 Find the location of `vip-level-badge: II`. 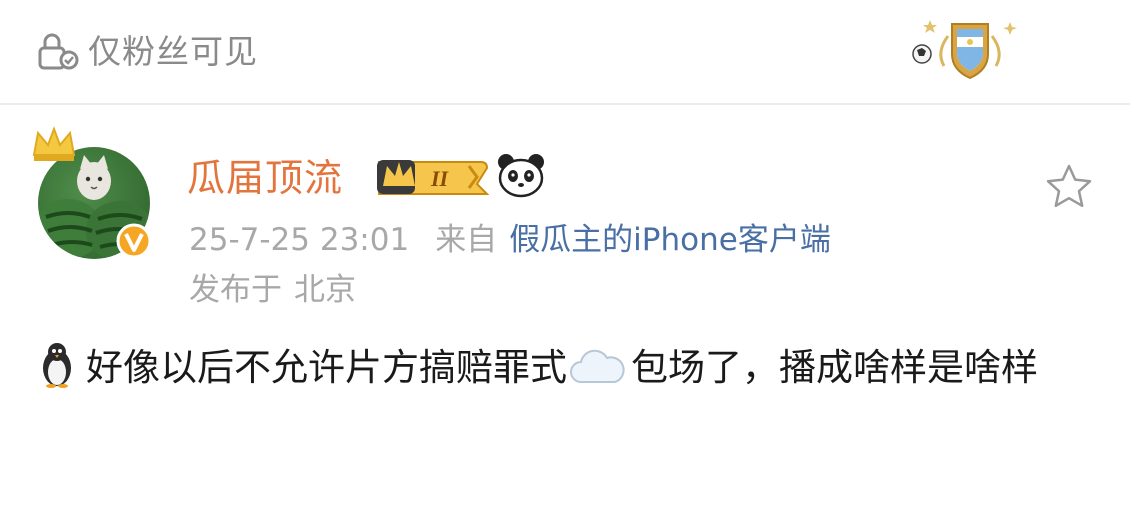

vip-level-badge: II is located at coordinates (431, 177).